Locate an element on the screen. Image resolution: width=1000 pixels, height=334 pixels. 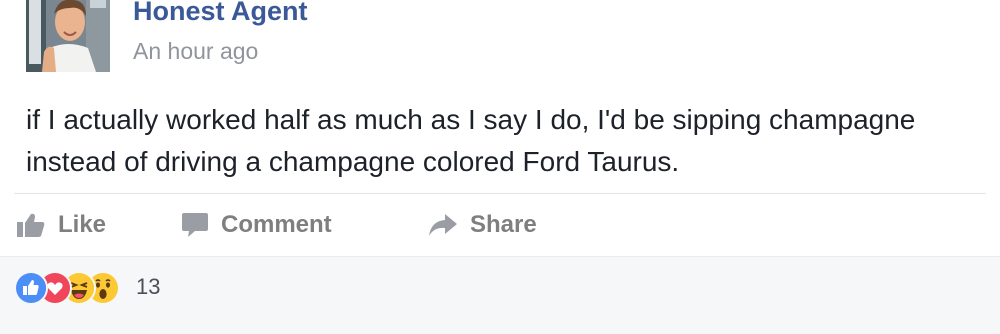
like-reaction-icon is located at coordinates (31, 288).